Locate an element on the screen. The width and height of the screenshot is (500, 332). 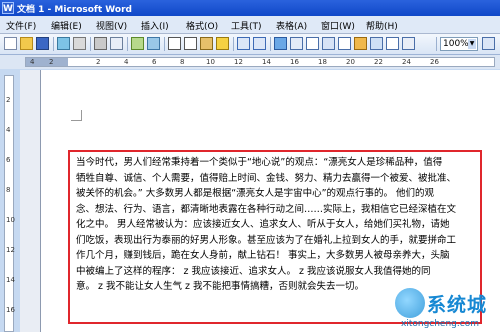
watermark-brand: 系统城 is located at coordinates (457, 305).